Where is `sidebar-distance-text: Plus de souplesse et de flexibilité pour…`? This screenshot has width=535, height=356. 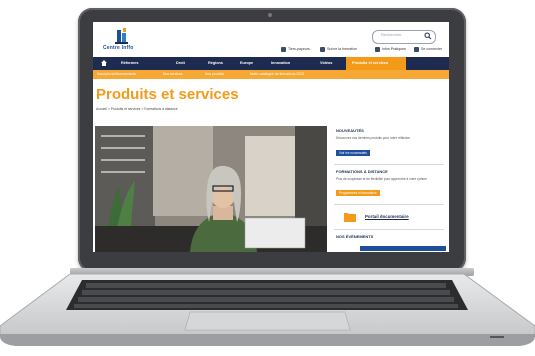
sidebar-distance-text: Plus de souplesse et de flexibilité pour… is located at coordinates (381, 179).